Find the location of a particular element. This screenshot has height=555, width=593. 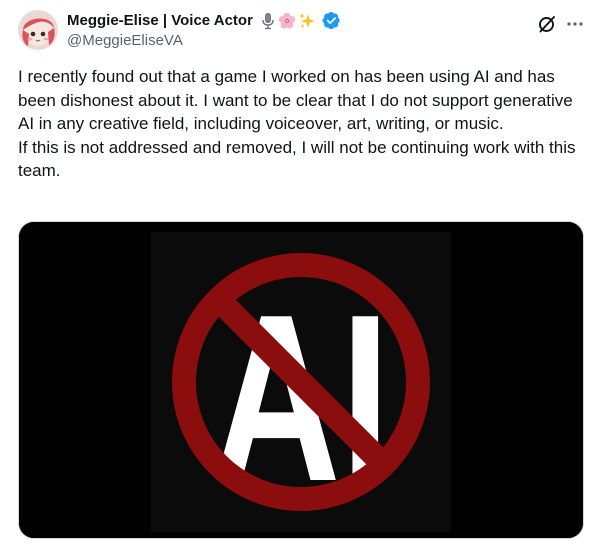

cherry-blossom-icon is located at coordinates (287, 21).